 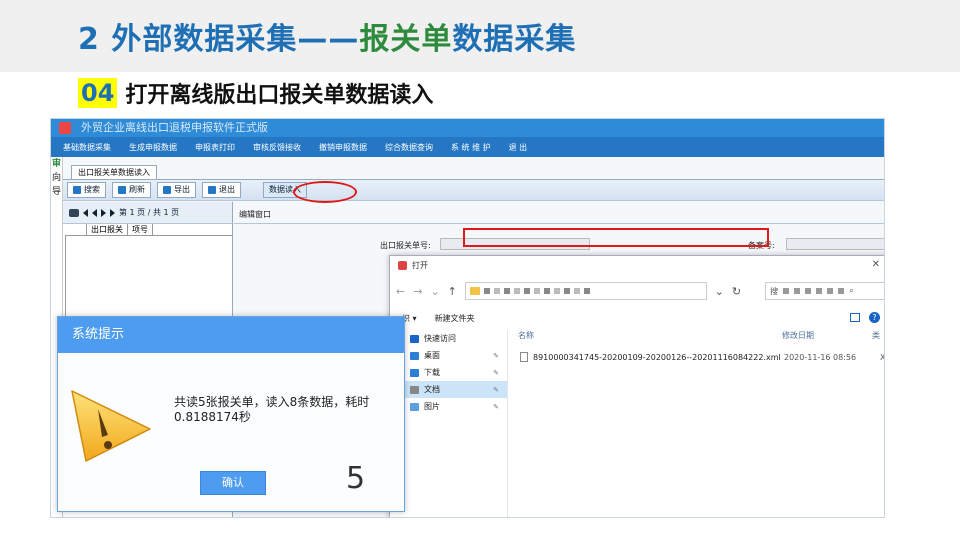 What do you see at coordinates (637, 265) in the screenshot?
I see `file-dialog-titlebar: 打开` at bounding box center [637, 265].